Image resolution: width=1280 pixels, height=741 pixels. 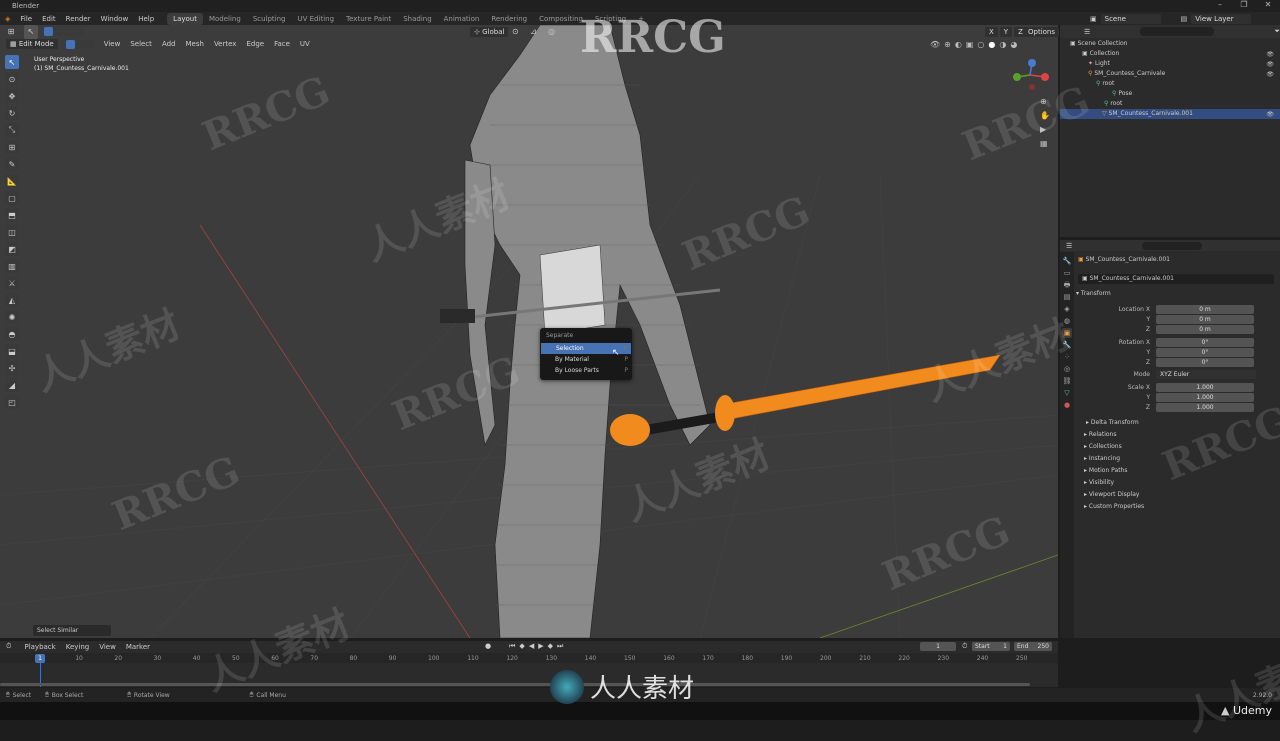 I want to click on poly-build-tool-icon: ◭, so click(x=12, y=300).